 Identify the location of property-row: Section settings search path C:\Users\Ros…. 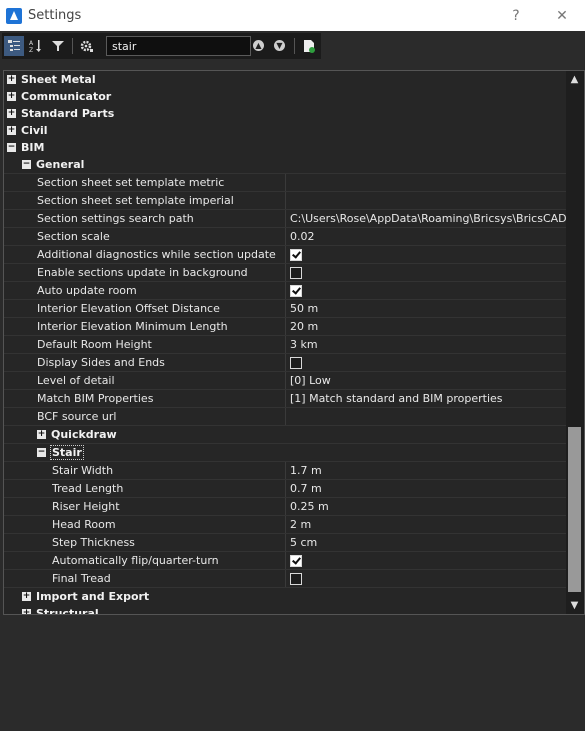
(287, 219).